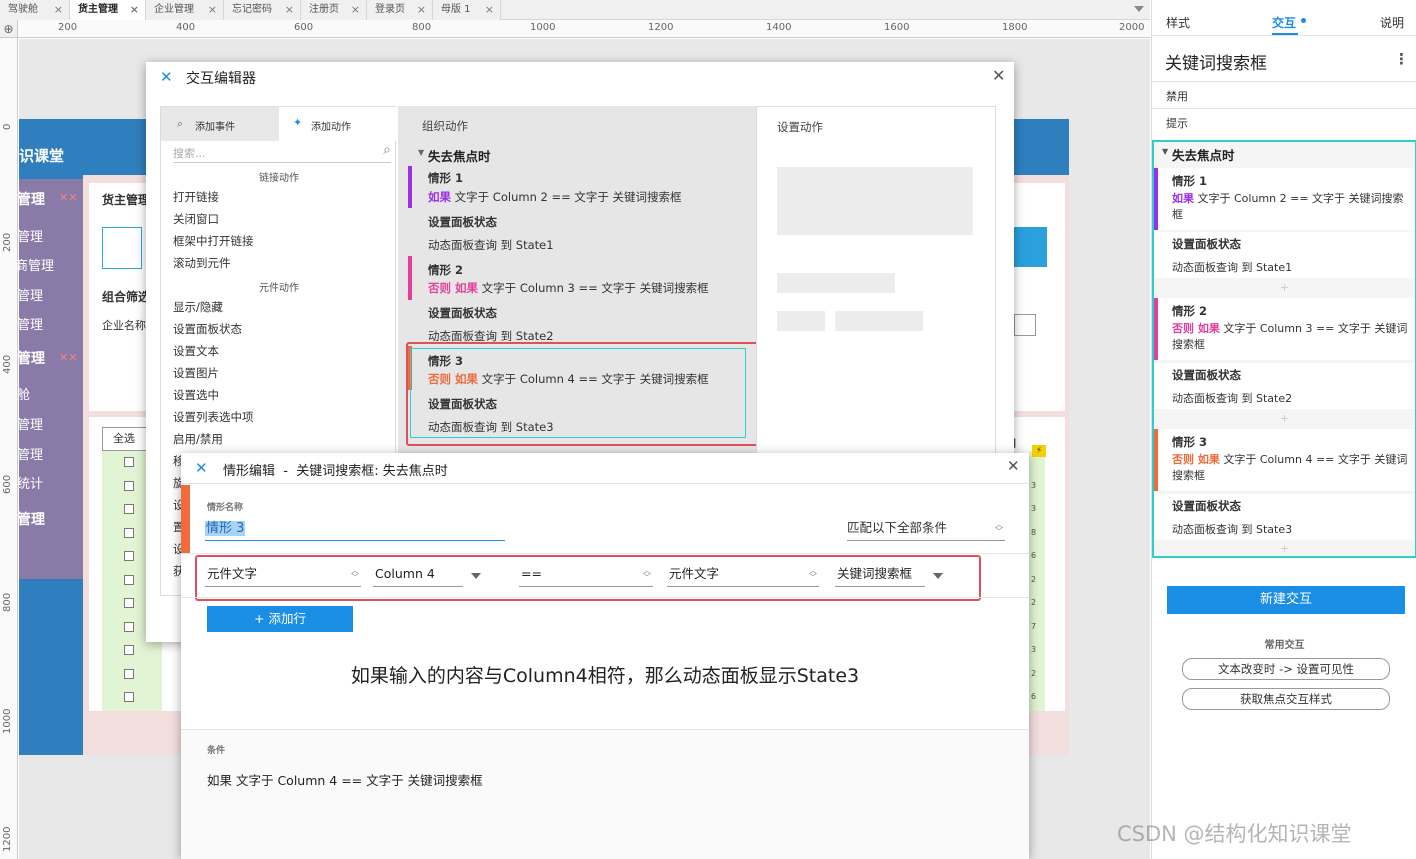 Image resolution: width=1416 pixels, height=859 pixels. What do you see at coordinates (491, 245) in the screenshot?
I see `case-1-detail: 动态面板查询 到 State1` at bounding box center [491, 245].